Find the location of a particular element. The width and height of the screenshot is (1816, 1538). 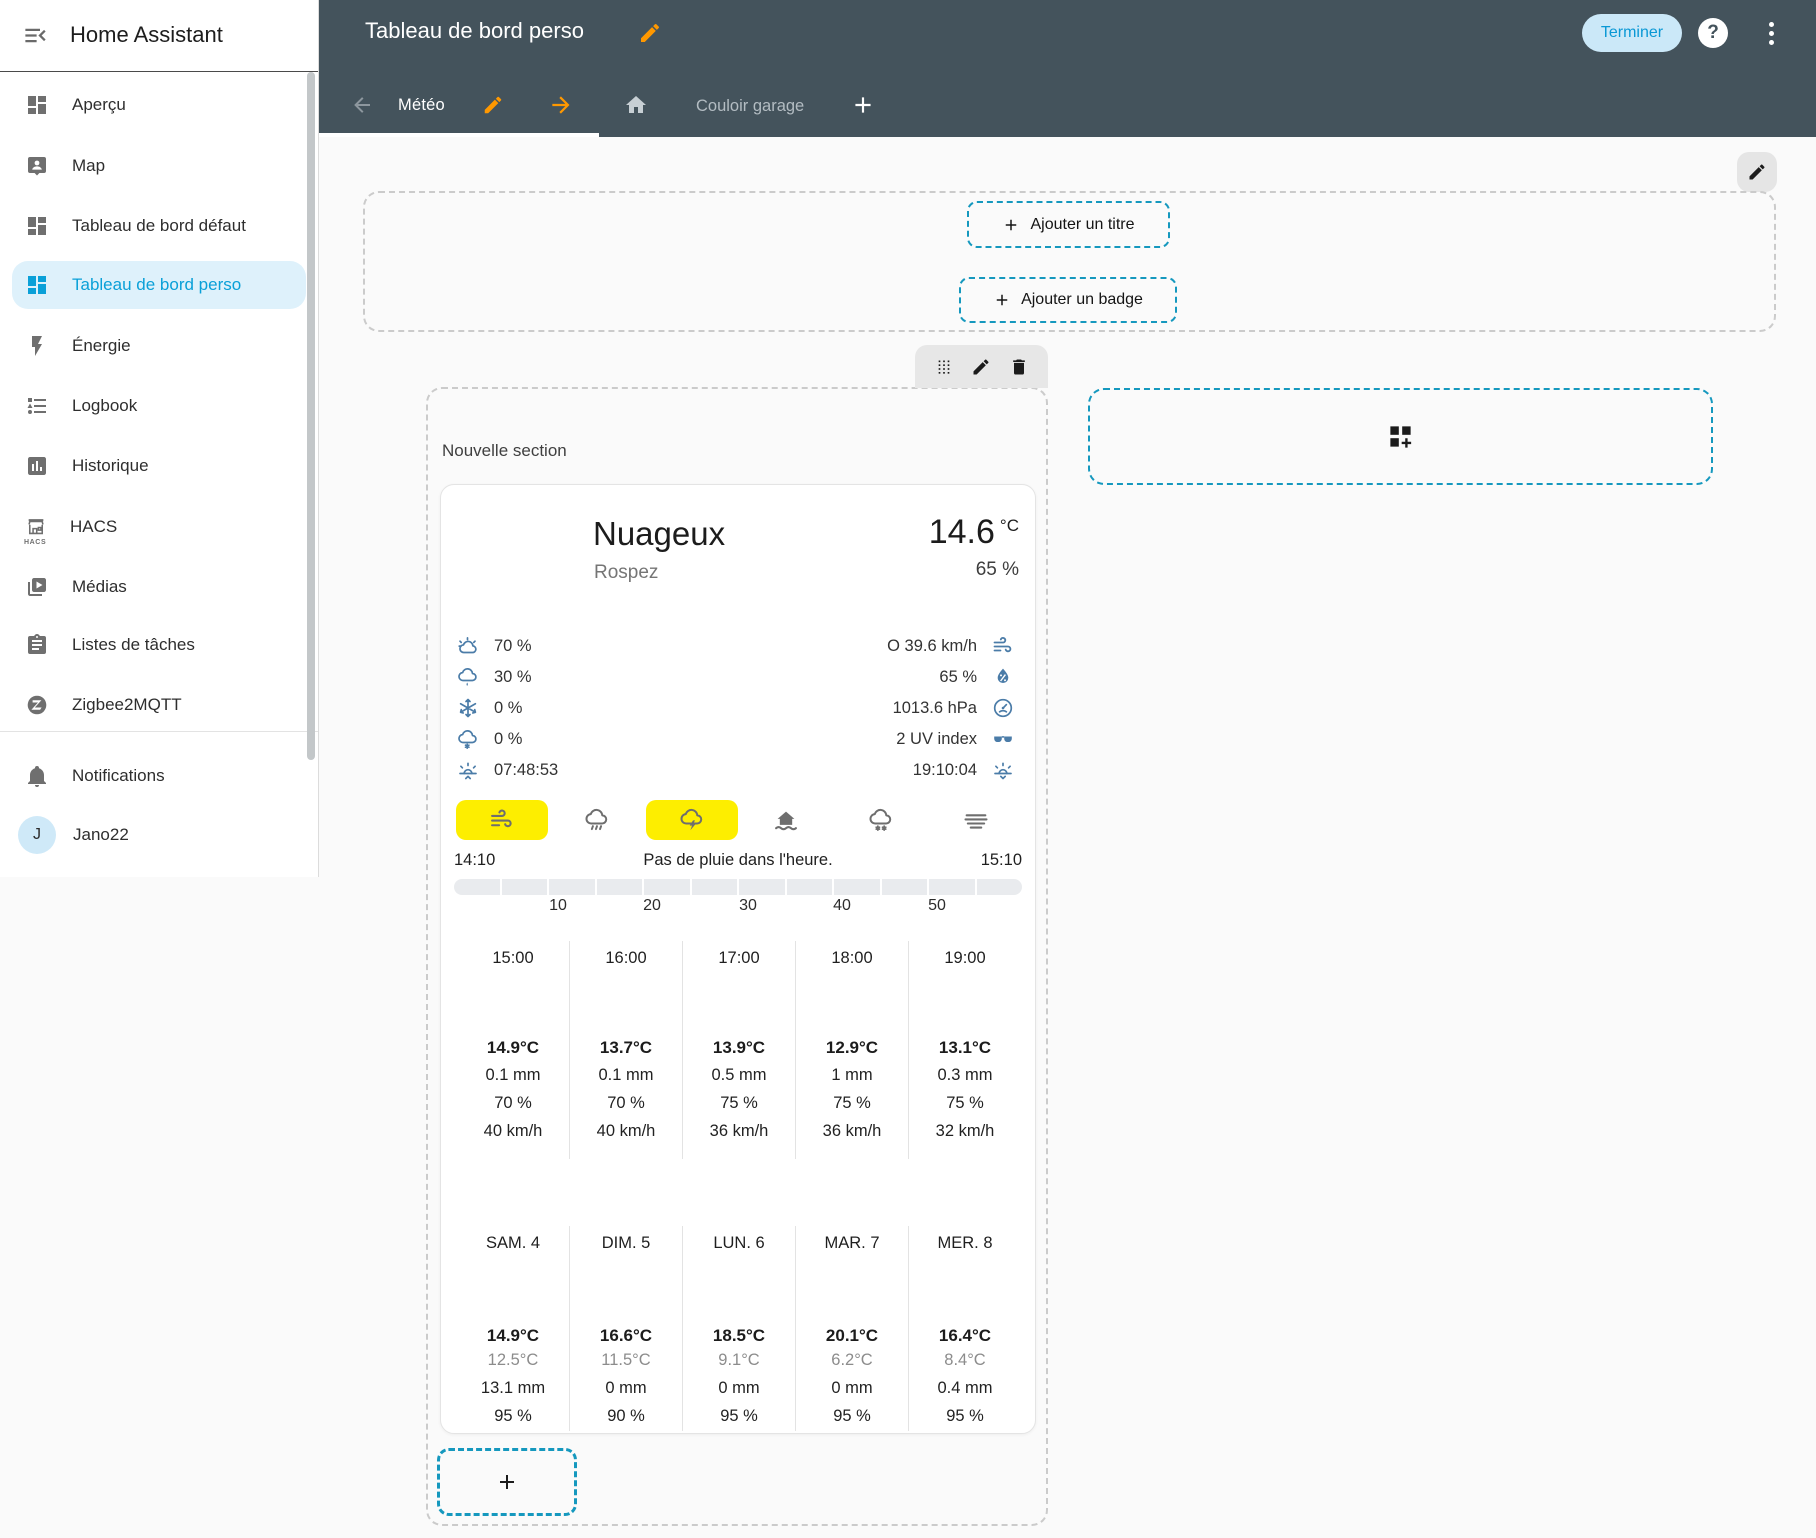

sidebar-item-label: HACS is located at coordinates (94, 526).